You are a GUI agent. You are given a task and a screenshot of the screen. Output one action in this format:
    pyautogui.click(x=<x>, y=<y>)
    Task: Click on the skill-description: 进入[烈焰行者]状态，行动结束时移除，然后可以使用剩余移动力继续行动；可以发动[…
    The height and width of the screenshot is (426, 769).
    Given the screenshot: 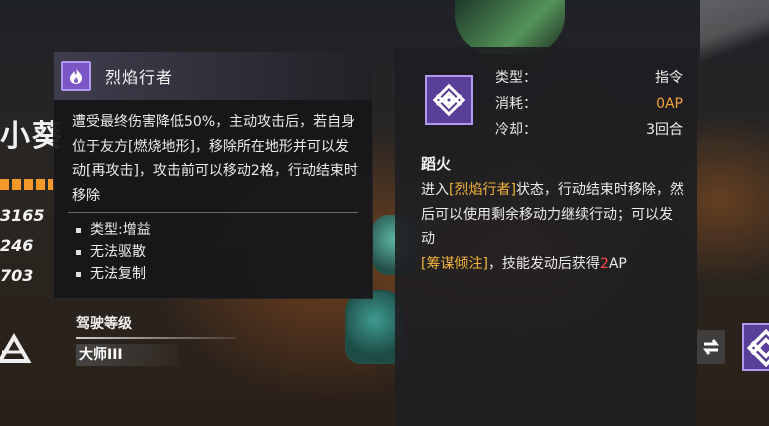 What is the action you would take?
    pyautogui.click(x=553, y=227)
    